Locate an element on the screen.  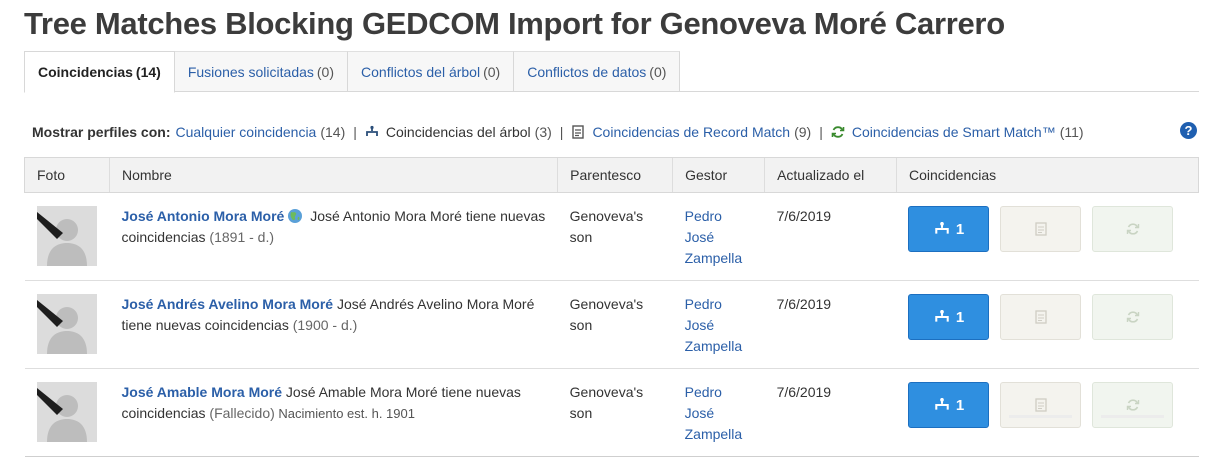
filter-smart-count: (11) is located at coordinates (1071, 132).